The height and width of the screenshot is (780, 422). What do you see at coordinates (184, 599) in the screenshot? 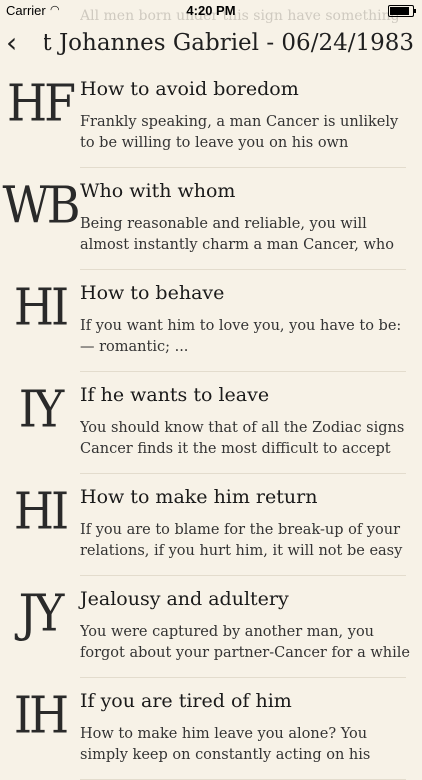
I see `item-title: Jealousy and adultery` at bounding box center [184, 599].